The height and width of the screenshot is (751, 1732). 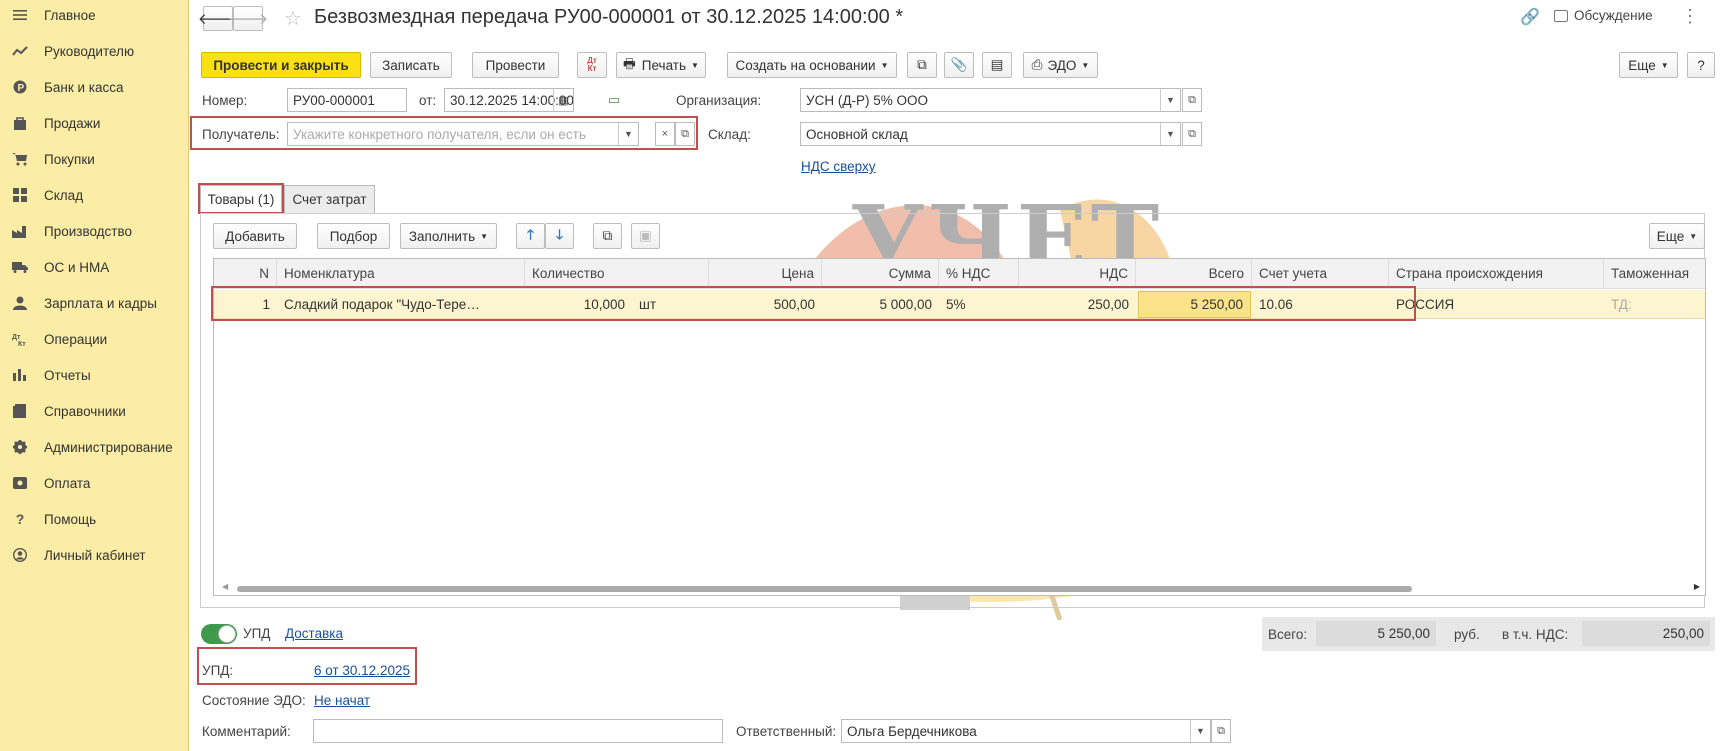 What do you see at coordinates (665, 134) in the screenshot?
I see `clear-recipient-button: ×` at bounding box center [665, 134].